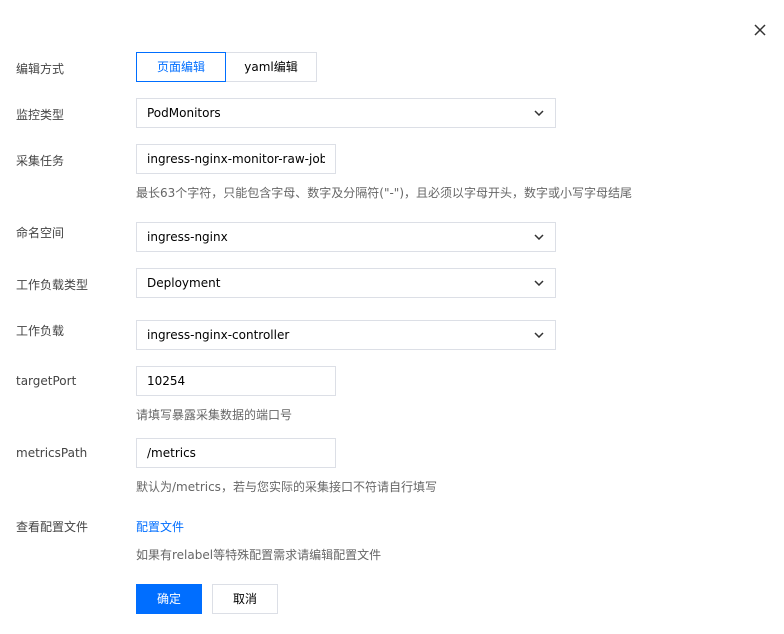 The image size is (784, 634). Describe the element at coordinates (214, 415) in the screenshot. I see `target-port-hint: 请填写暴露采集数据的端口号` at that location.